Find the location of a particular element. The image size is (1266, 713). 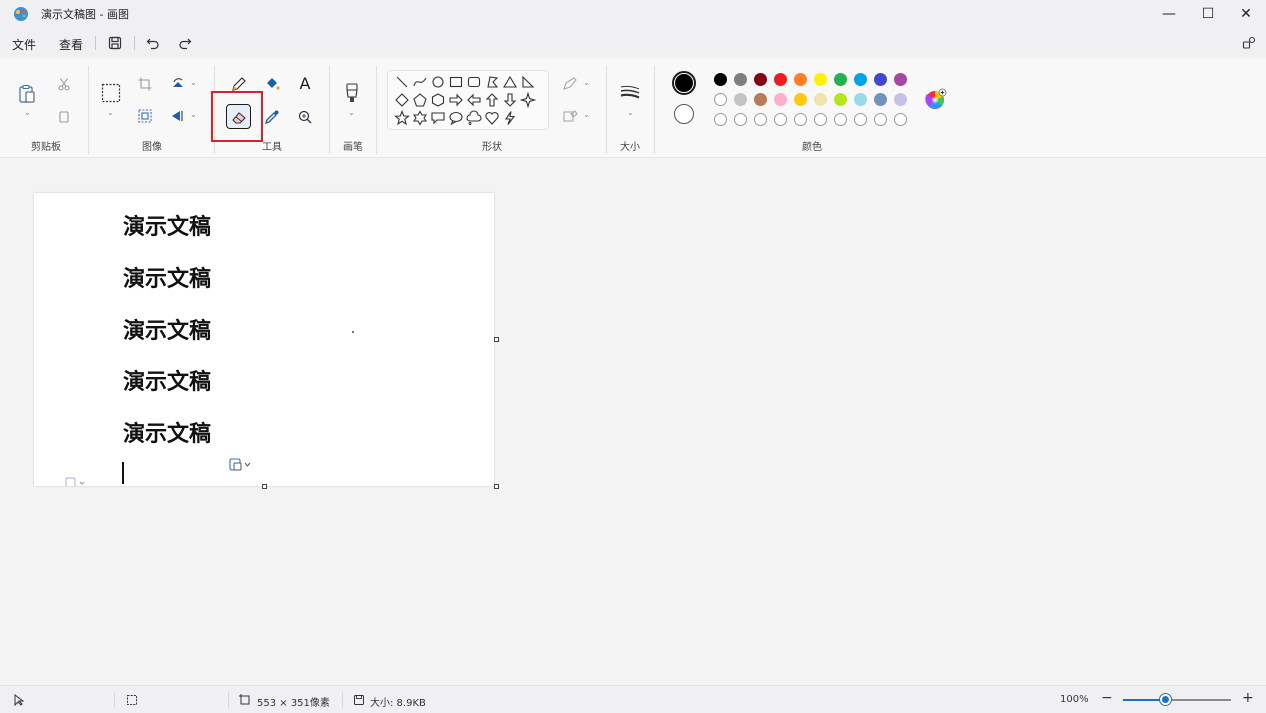

zoom-out-button: − is located at coordinates (1107, 698).